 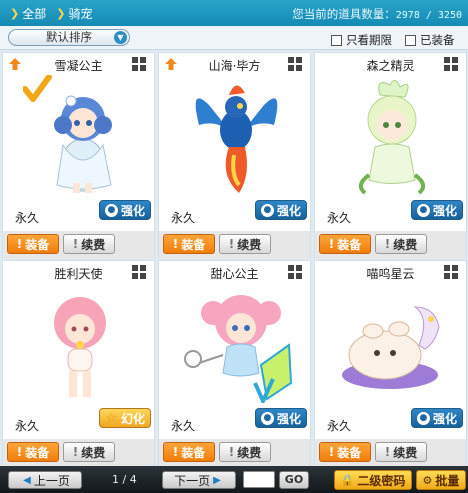 What do you see at coordinates (377, 14) in the screenshot?
I see `item-count: 您当前的道具数量：2978 / 3250` at bounding box center [377, 14].